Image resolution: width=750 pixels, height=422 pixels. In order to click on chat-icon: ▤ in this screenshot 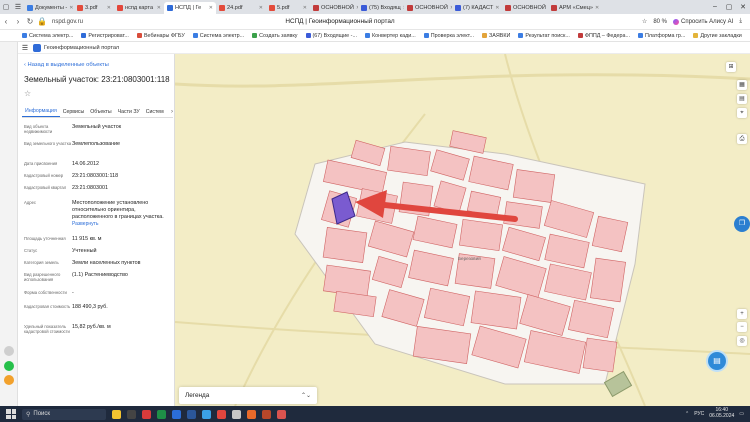, I will do `click(717, 361)`.